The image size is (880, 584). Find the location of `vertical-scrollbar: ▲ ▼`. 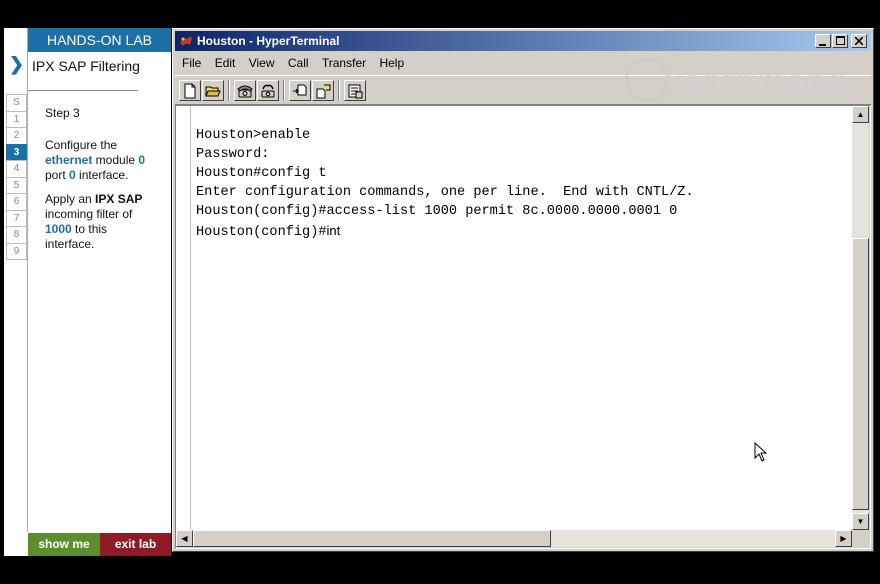

vertical-scrollbar: ▲ ▼ is located at coordinates (860, 318).